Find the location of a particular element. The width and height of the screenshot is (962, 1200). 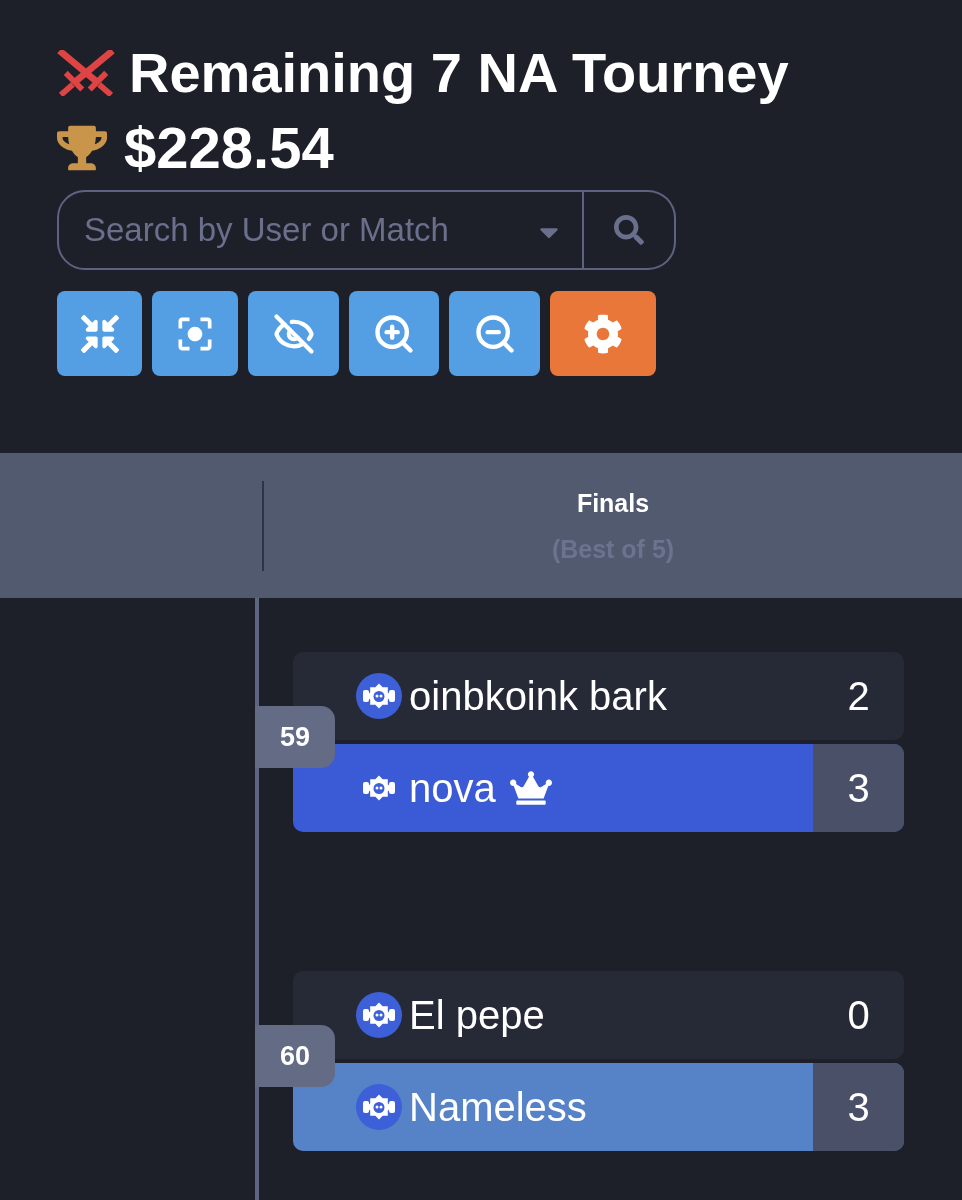

search-field: Search by User or Match is located at coordinates (320, 230).